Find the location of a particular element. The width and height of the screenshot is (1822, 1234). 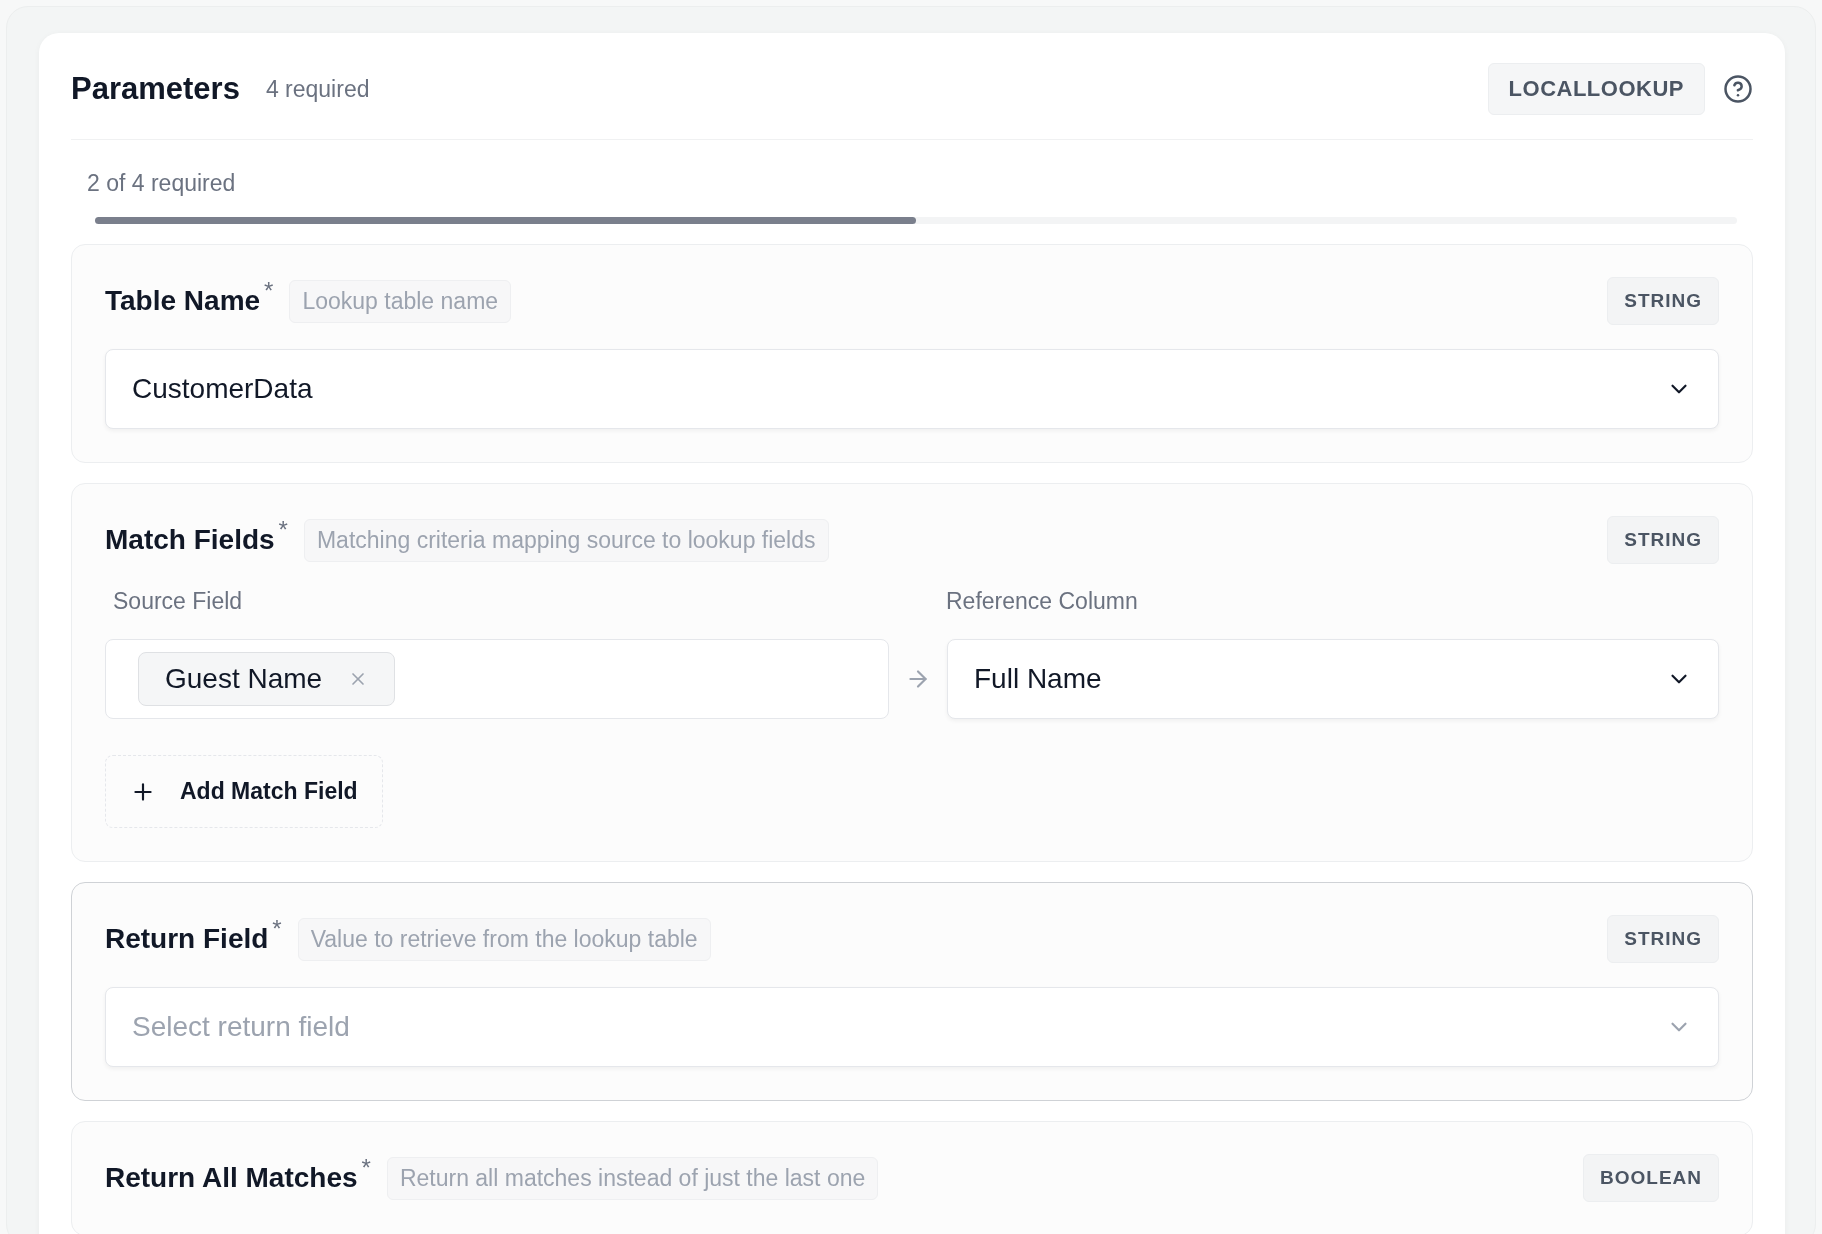

column-label: Reference Column is located at coordinates (1042, 601).